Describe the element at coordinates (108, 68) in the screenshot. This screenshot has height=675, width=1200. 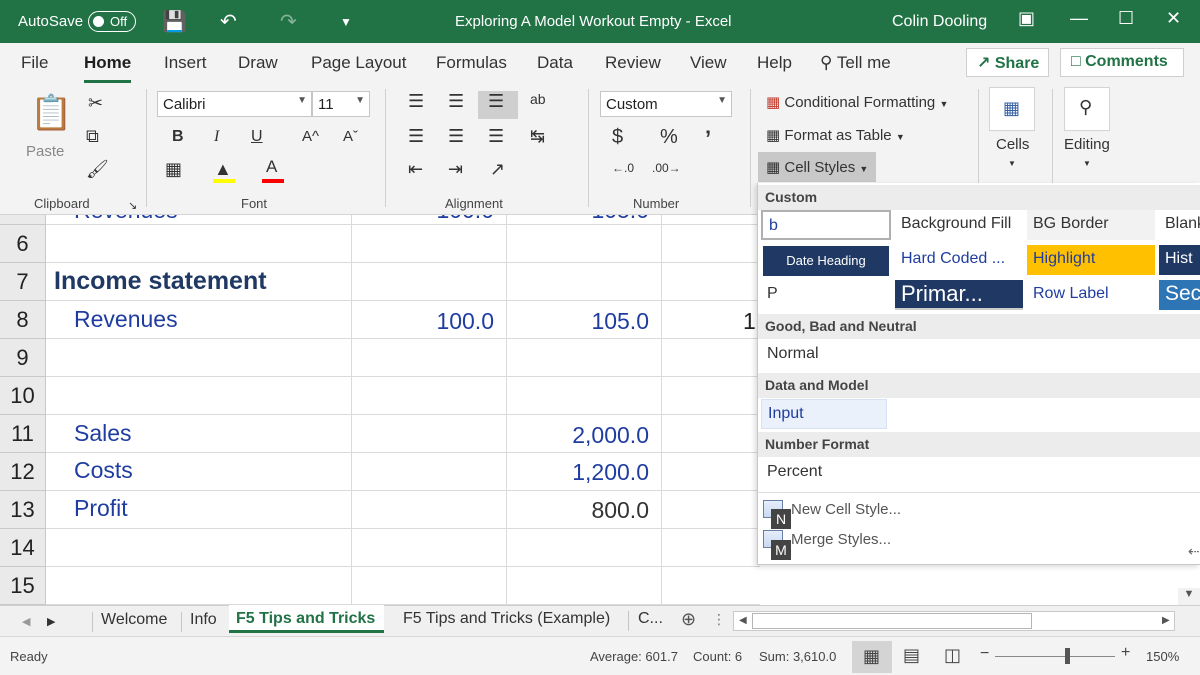
I see `tab-home: Home` at that location.